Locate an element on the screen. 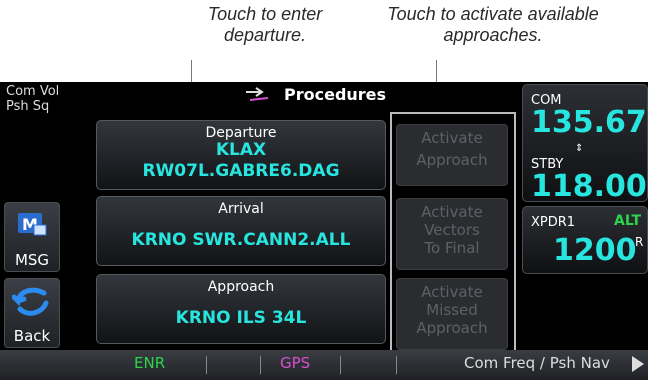 The height and width of the screenshot is (380, 648). com-active-frequency: 135.67 is located at coordinates (589, 122).